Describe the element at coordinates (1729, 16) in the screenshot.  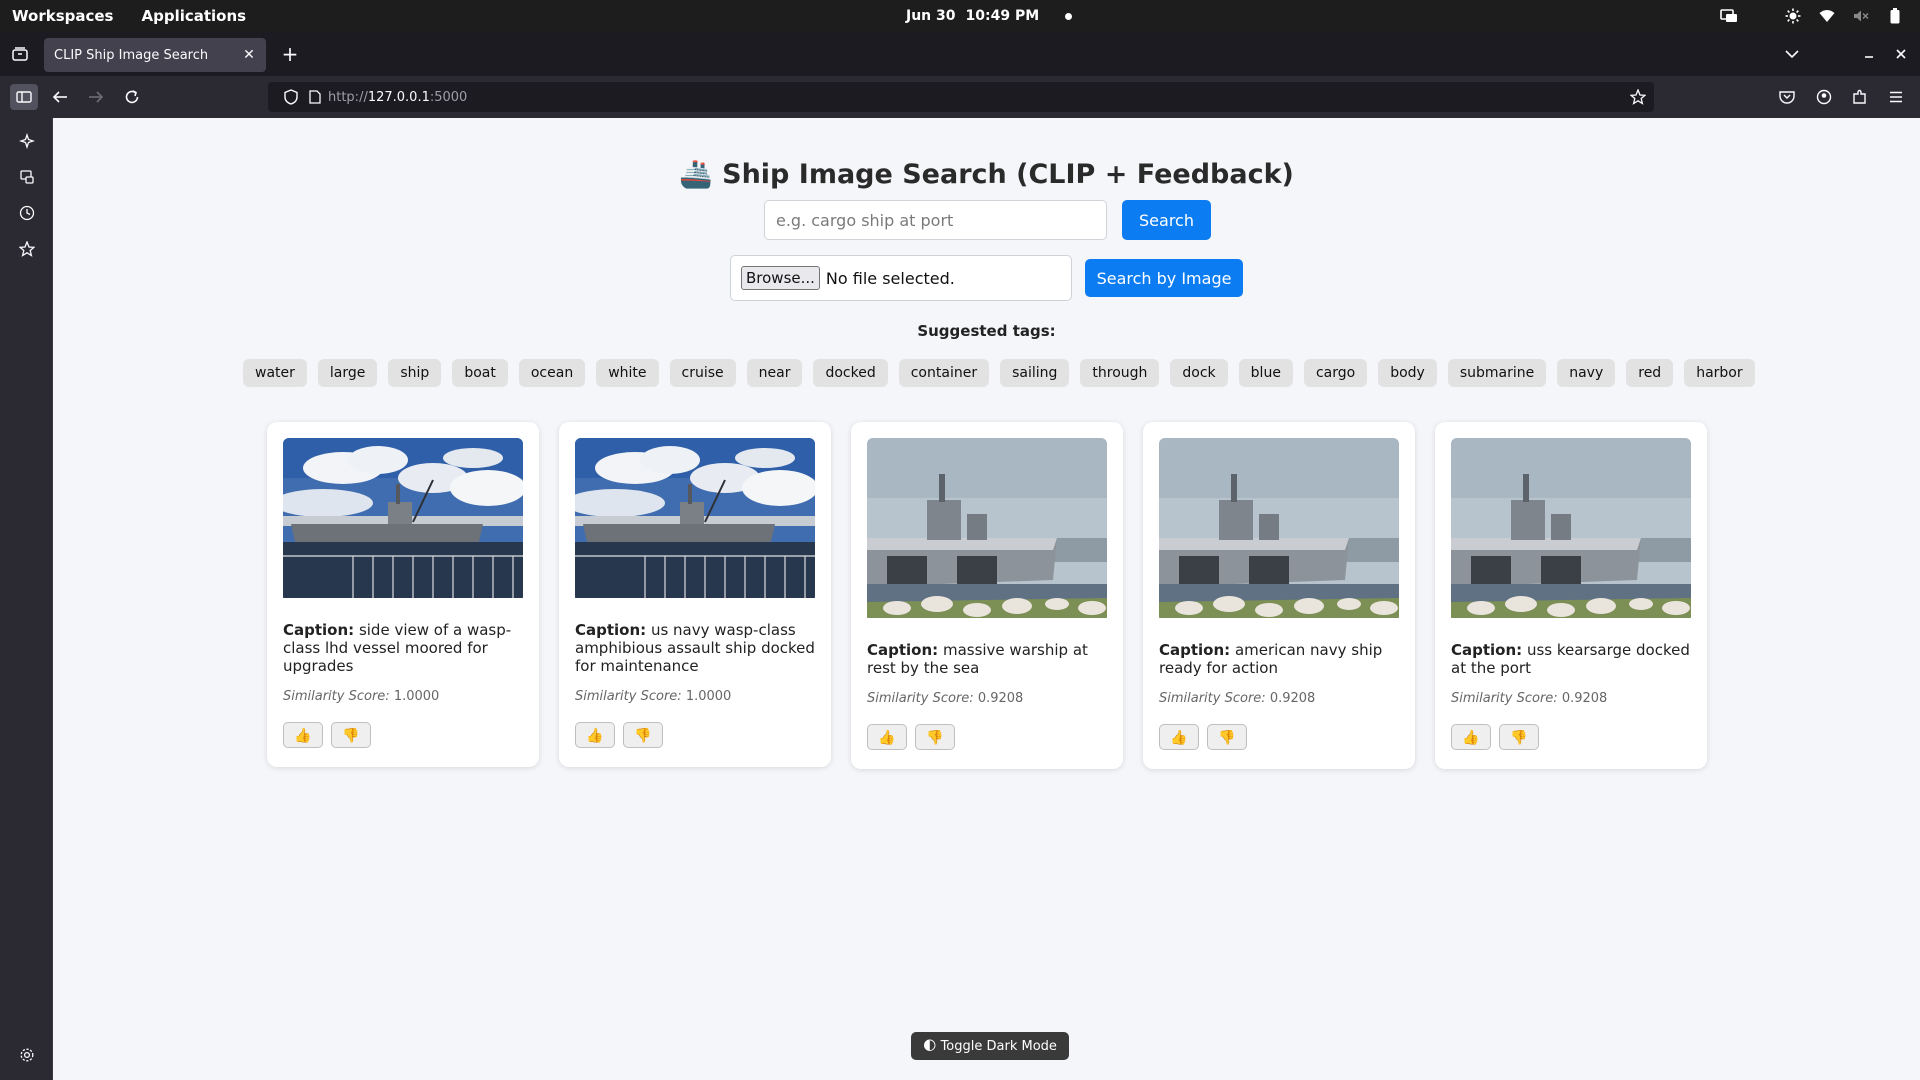
I see `screen-share-icon` at that location.